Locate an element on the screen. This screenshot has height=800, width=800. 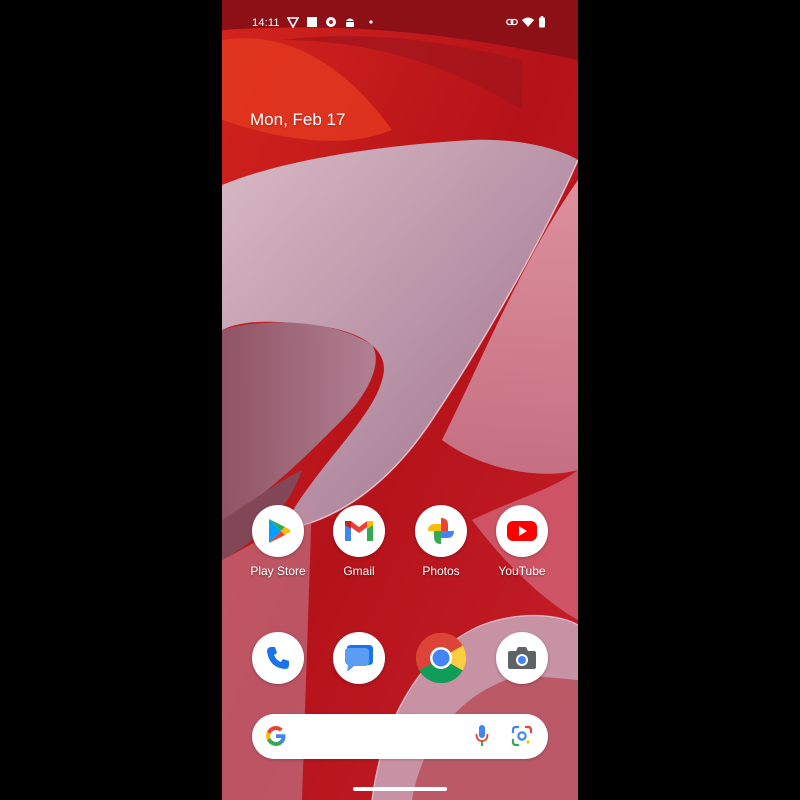
phone-icon is located at coordinates (278, 658).